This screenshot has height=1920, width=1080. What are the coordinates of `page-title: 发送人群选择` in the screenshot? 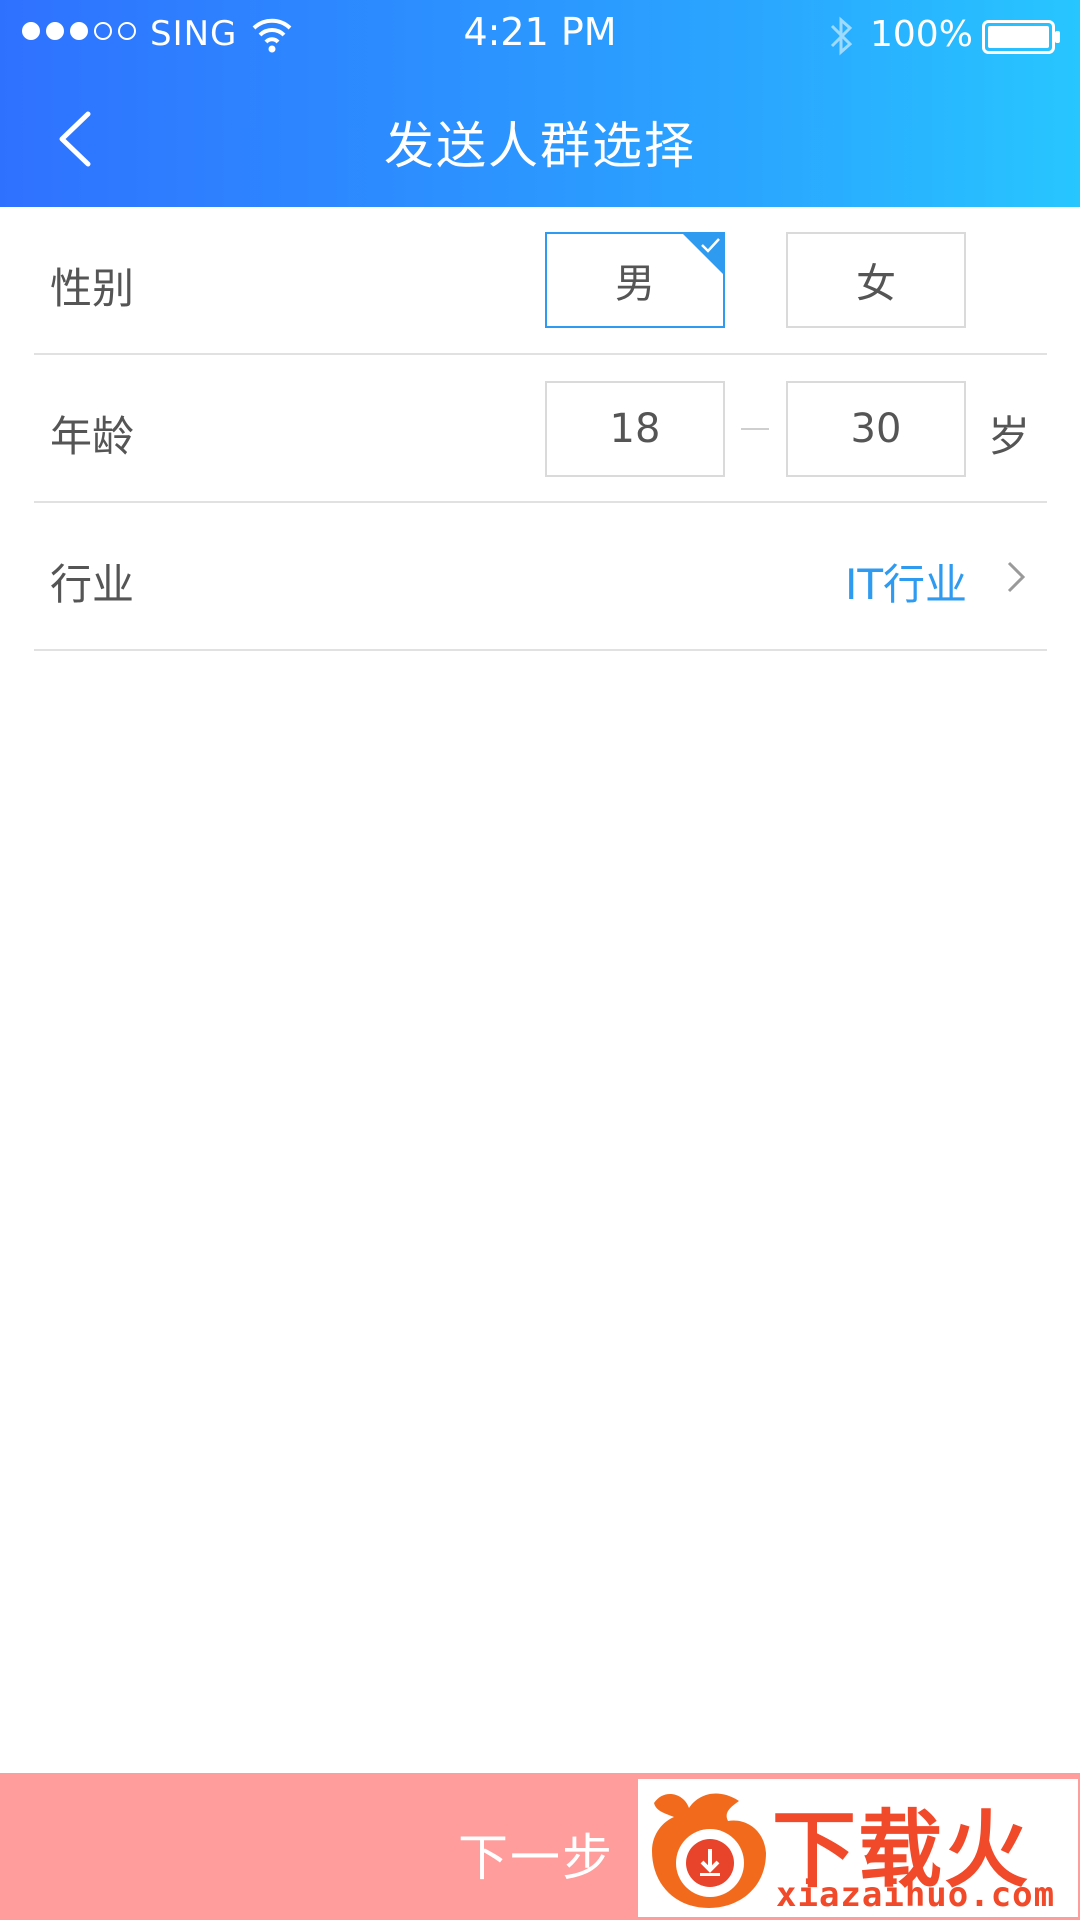 It's located at (540, 146).